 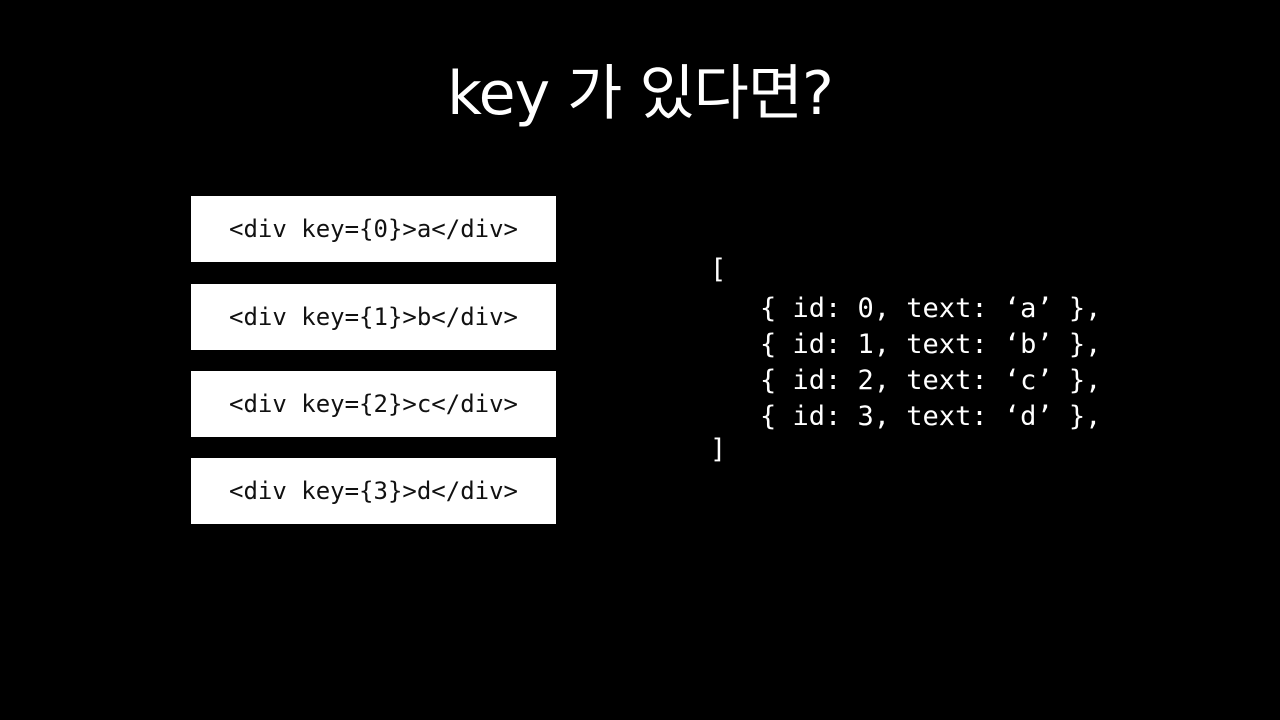 What do you see at coordinates (373, 317) in the screenshot?
I see `element-box: <div key={1}>b</div>` at bounding box center [373, 317].